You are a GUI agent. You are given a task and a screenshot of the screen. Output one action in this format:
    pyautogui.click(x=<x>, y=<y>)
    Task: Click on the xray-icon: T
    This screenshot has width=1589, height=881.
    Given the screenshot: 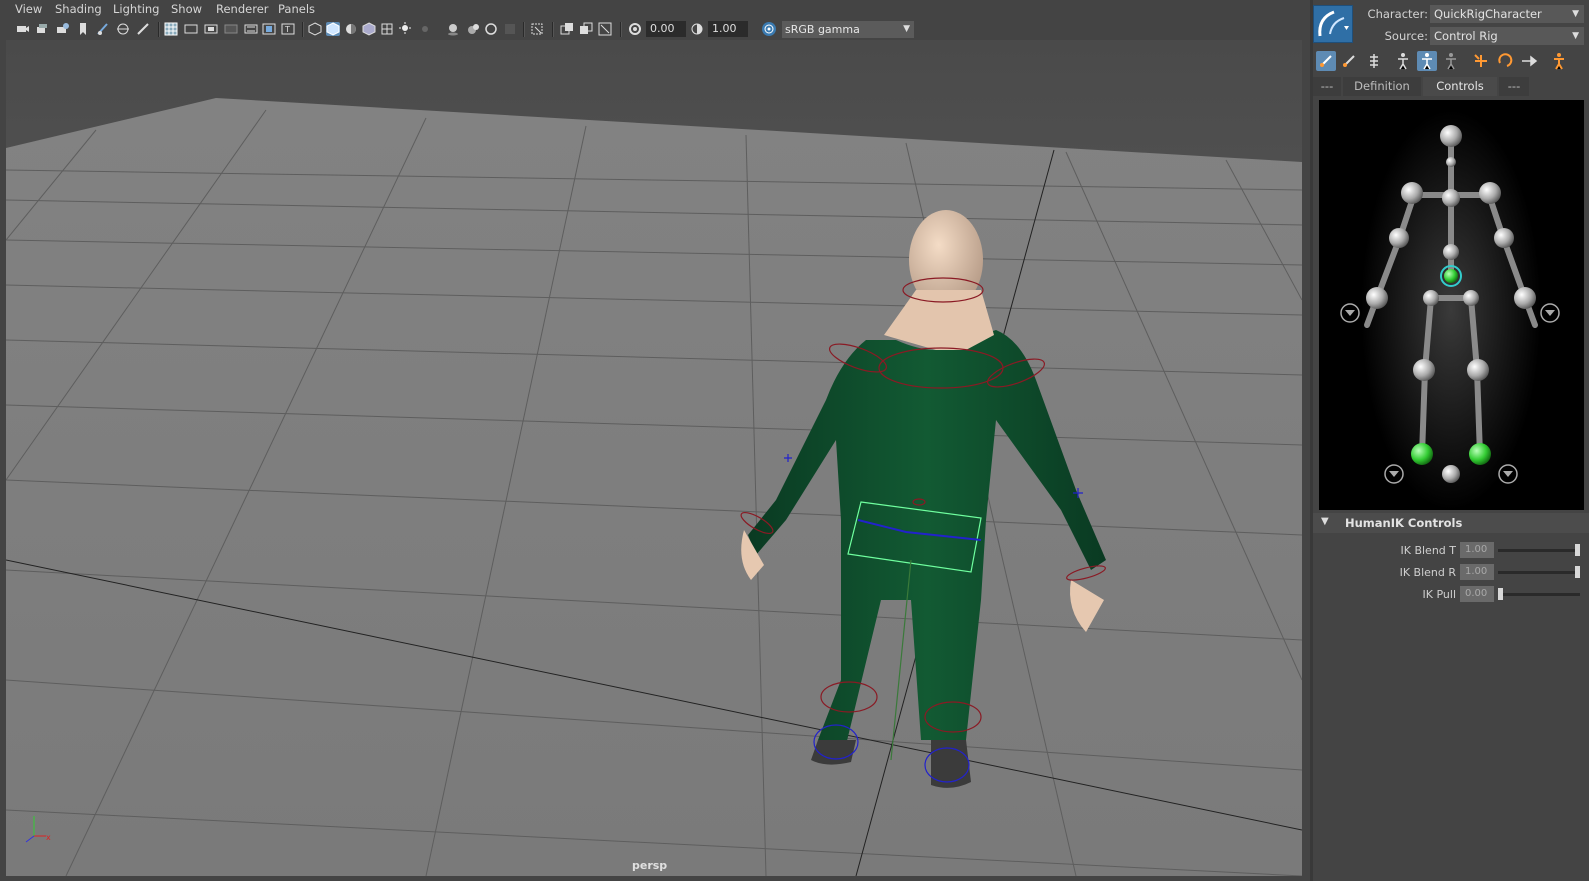 What is the action you would take?
    pyautogui.click(x=288, y=29)
    